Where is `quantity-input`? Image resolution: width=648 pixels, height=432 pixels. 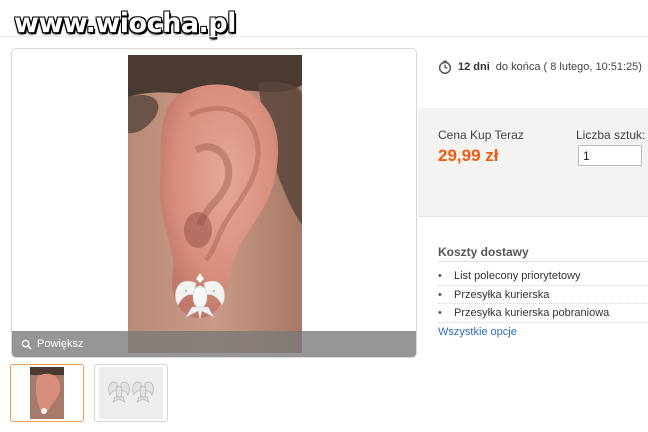 quantity-input is located at coordinates (610, 155).